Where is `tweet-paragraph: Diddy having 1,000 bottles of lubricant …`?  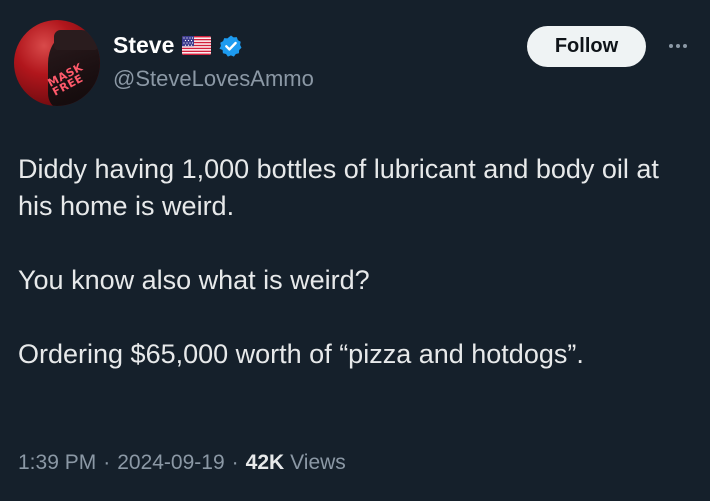 tweet-paragraph: Diddy having 1,000 bottles of lubricant … is located at coordinates (338, 187).